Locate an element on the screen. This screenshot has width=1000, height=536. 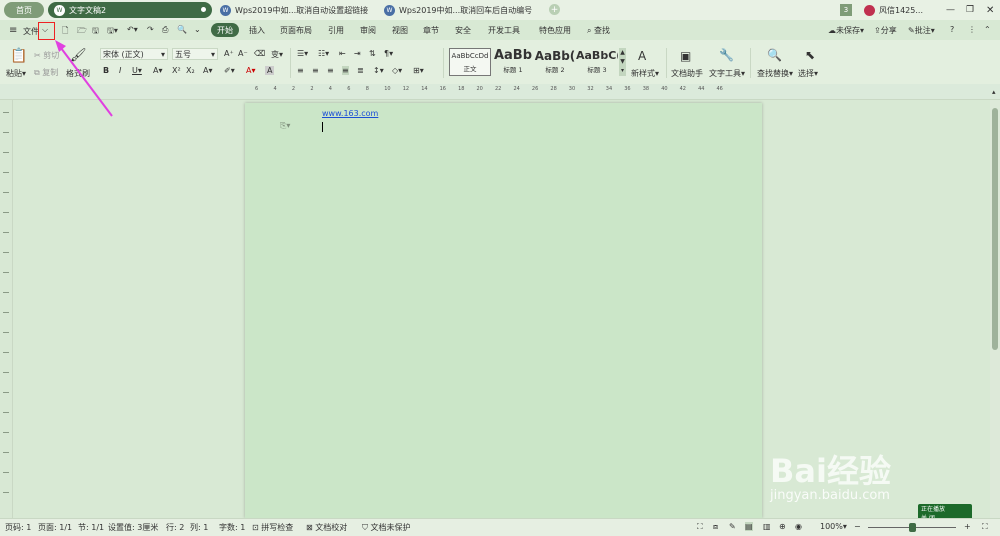
zoom-slider-thumb is located at coordinates (912, 527).